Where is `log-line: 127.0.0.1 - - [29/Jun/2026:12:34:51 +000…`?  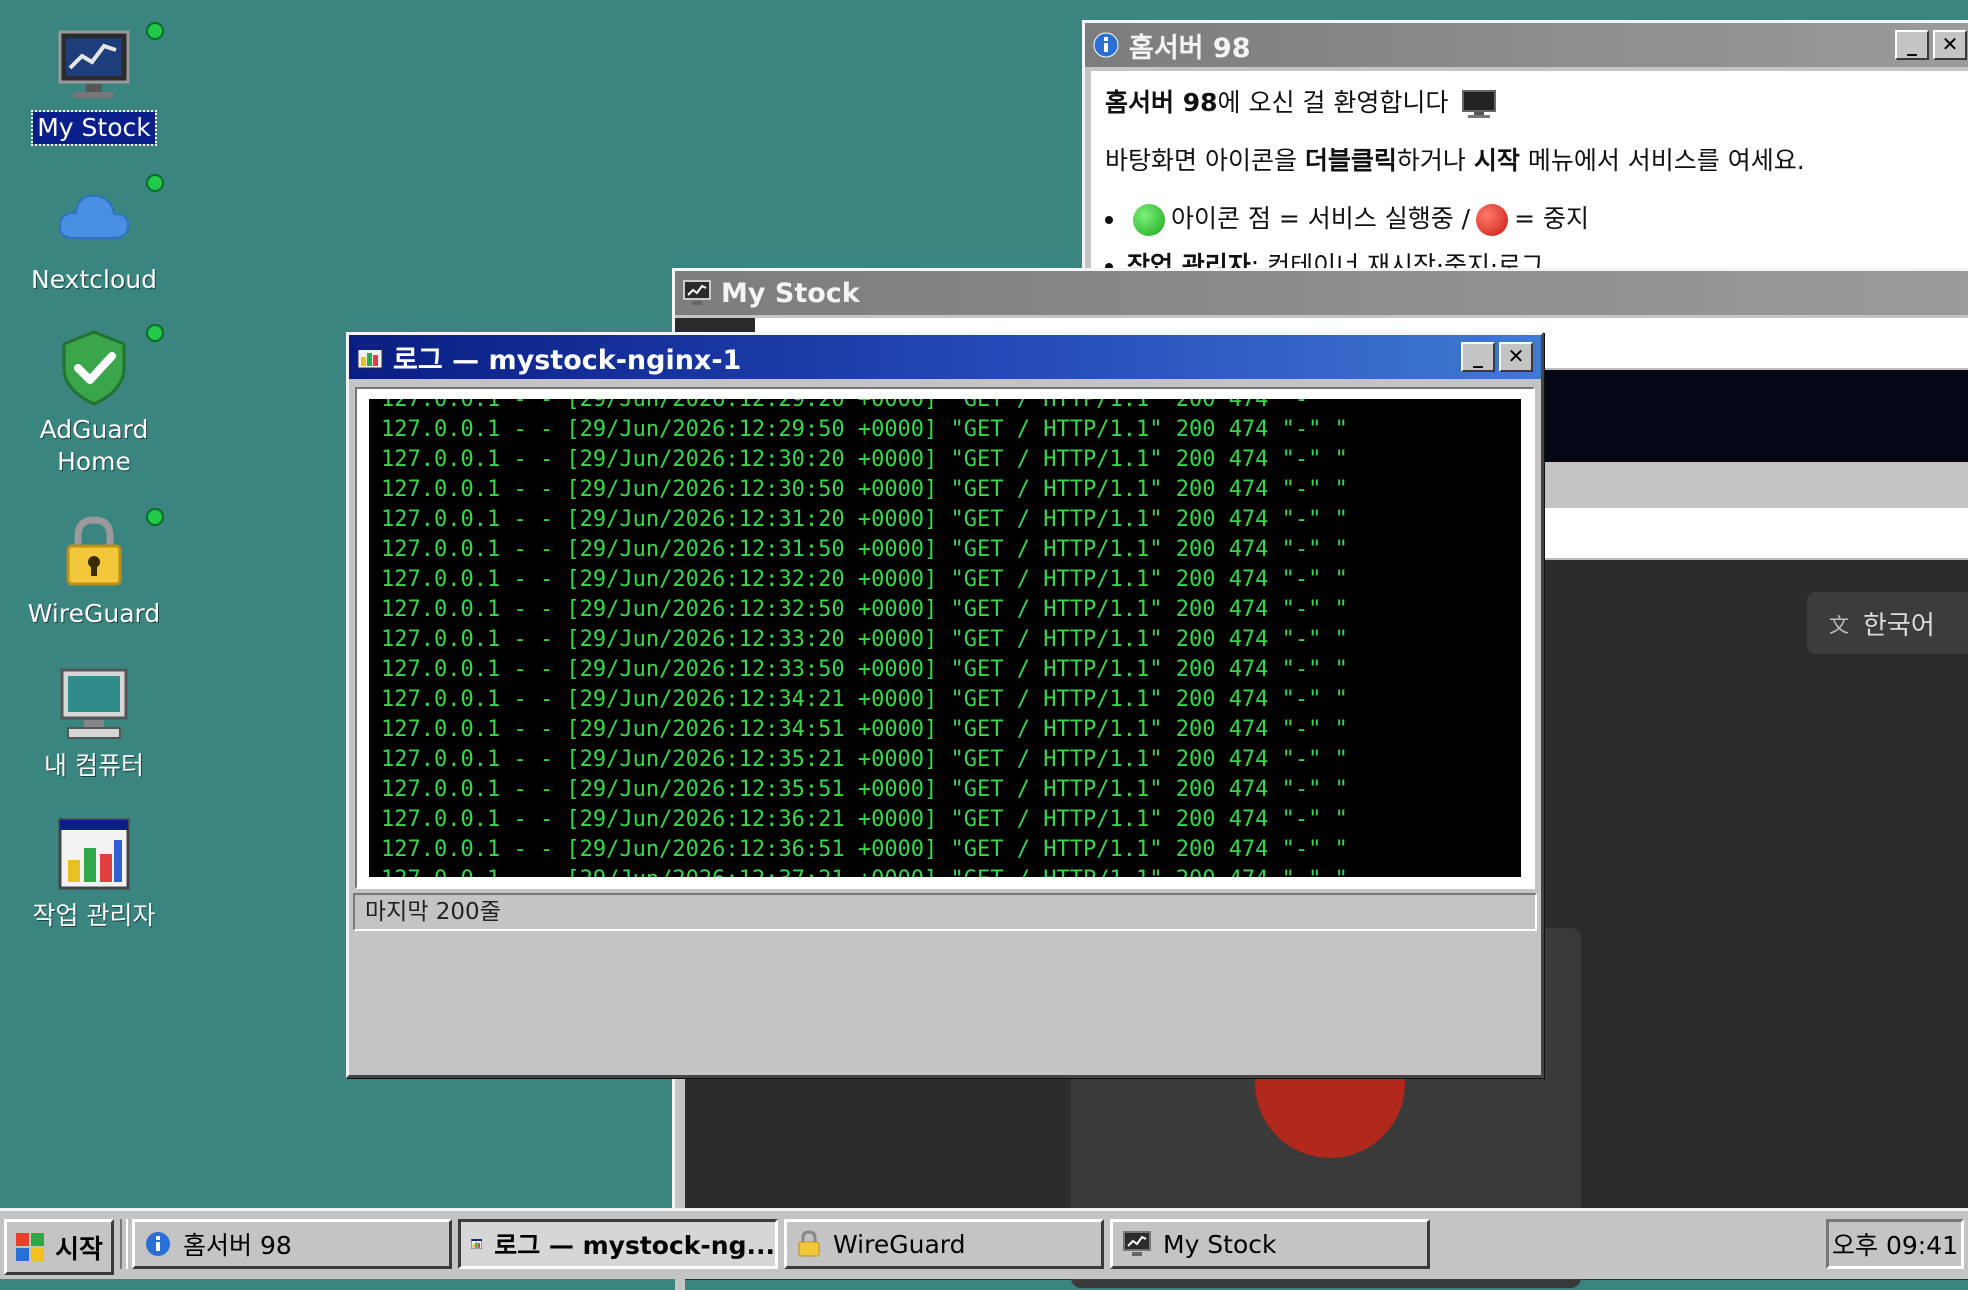
log-line: 127.0.0.1 - - [29/Jun/2026:12:34:51 +000… is located at coordinates (864, 729).